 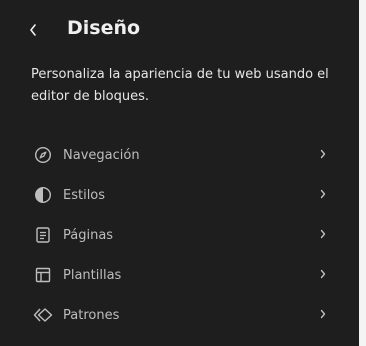 What do you see at coordinates (91, 315) in the screenshot?
I see `nav-item-label: Patrones` at bounding box center [91, 315].